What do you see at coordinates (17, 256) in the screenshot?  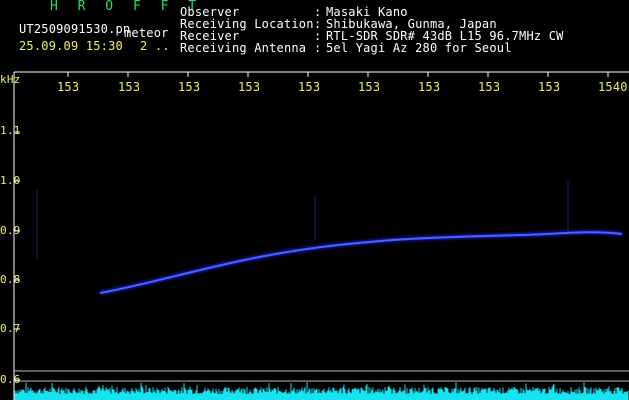 I see `y-tick-marks` at bounding box center [17, 256].